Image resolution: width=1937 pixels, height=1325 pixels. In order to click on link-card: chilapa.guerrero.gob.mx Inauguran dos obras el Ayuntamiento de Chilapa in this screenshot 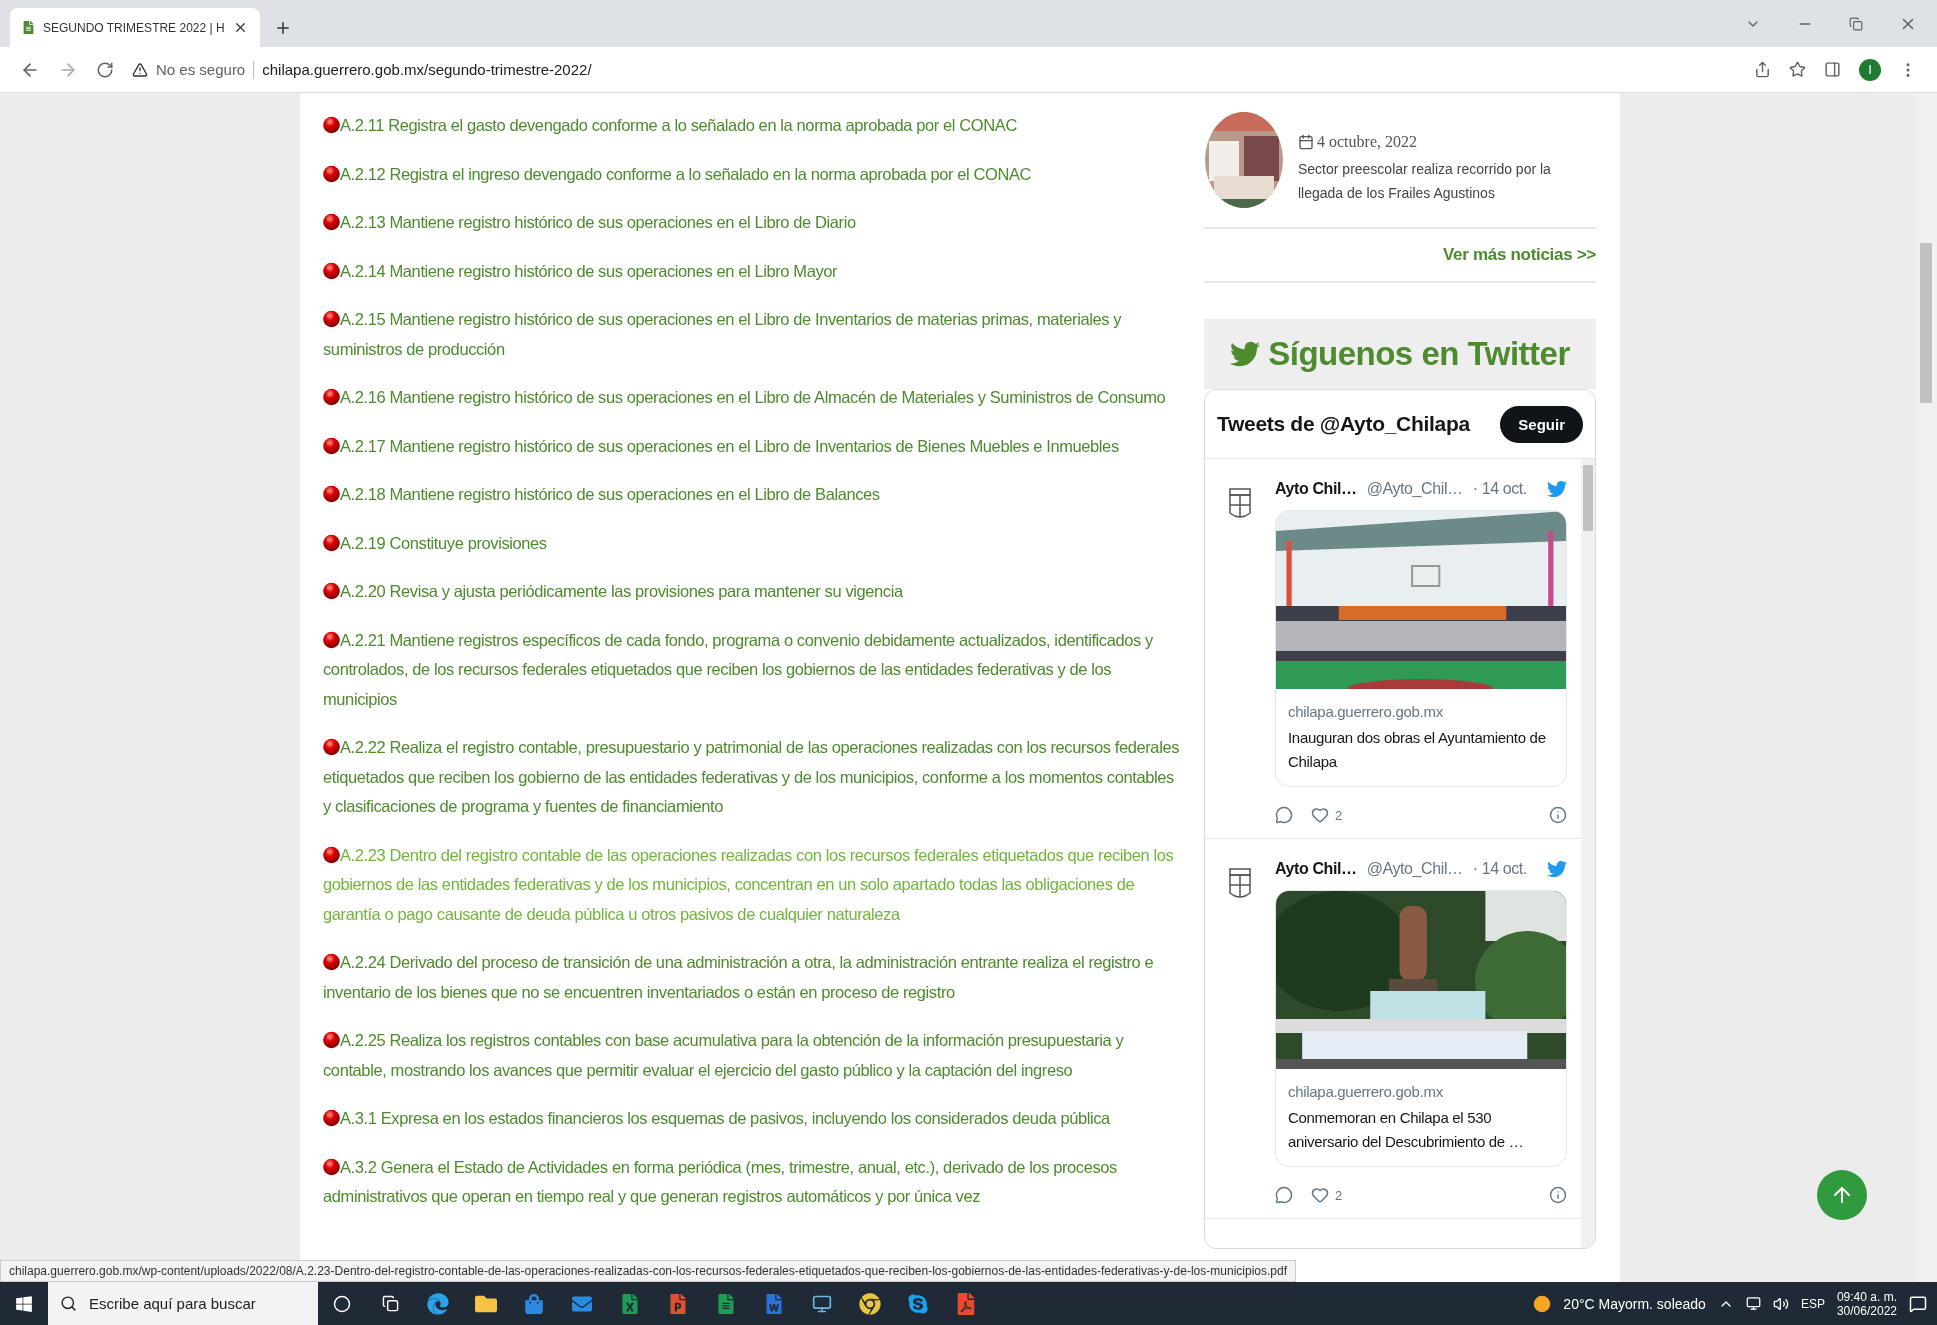, I will do `click(1421, 648)`.